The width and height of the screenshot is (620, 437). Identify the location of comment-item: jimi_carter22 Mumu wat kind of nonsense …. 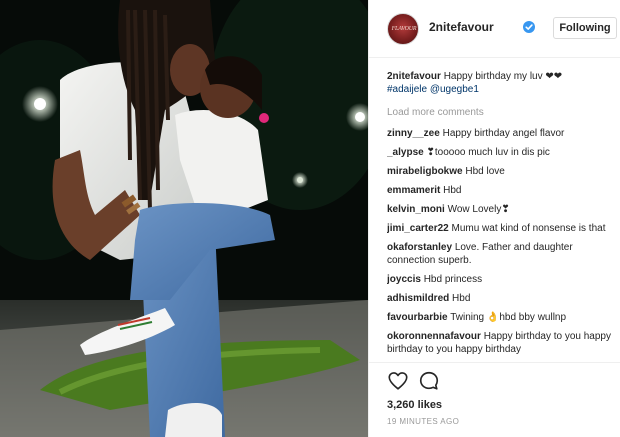
(501, 228).